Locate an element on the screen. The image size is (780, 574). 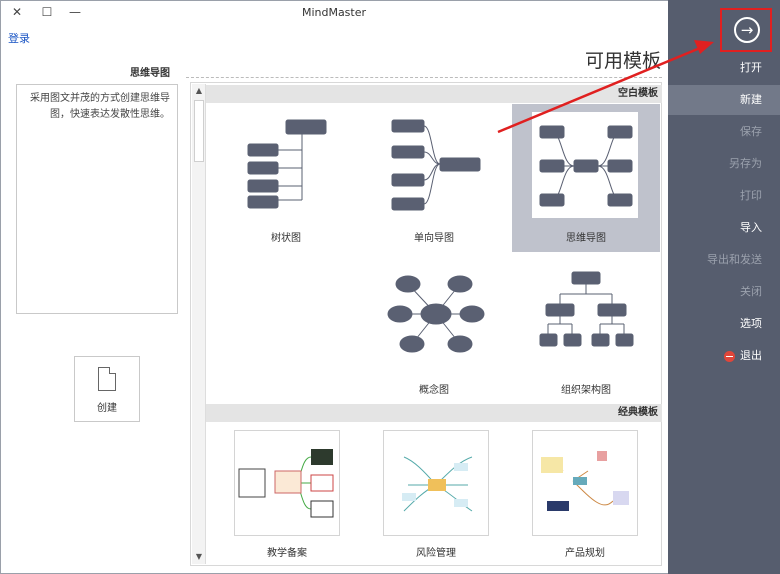
sidebar-item-export-send: 导出和发送 is located at coordinates (724, 260).